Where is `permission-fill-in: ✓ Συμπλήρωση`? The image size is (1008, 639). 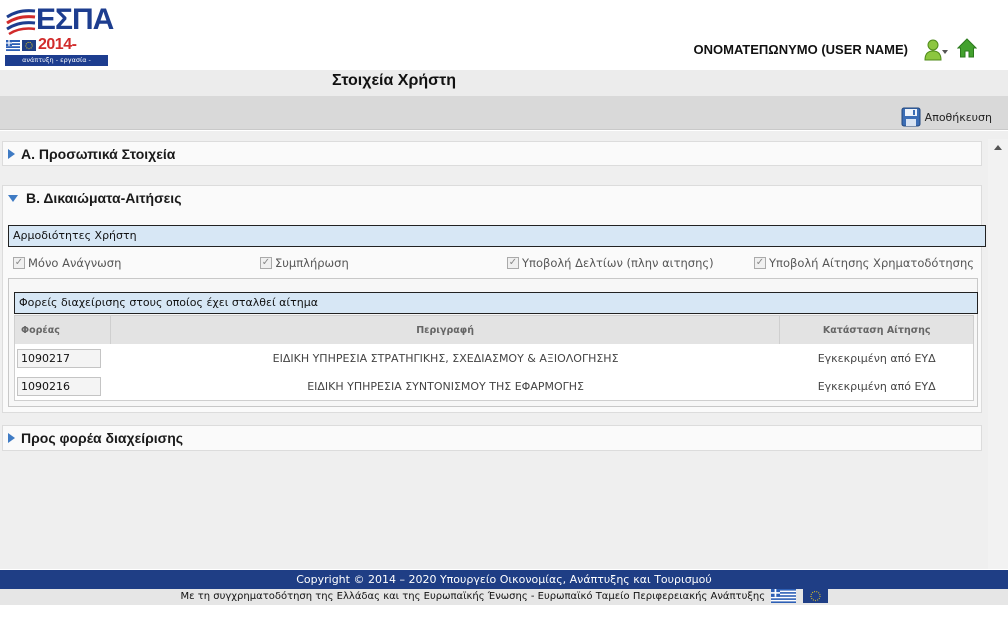 permission-fill-in: ✓ Συμπλήρωση is located at coordinates (304, 263).